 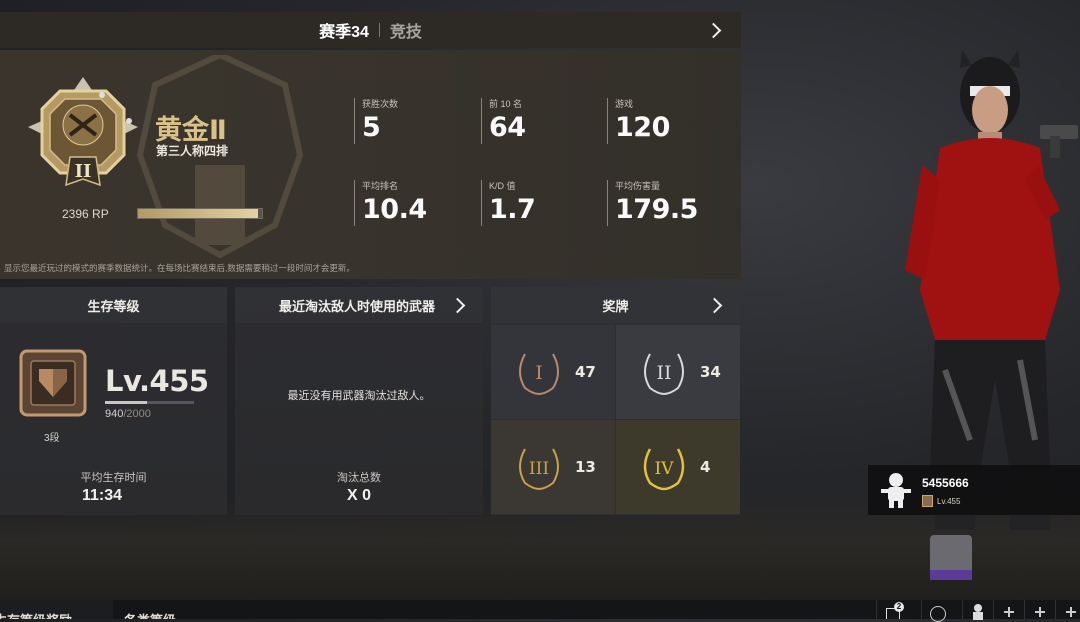 I want to click on mode-label: 竞技, so click(x=405, y=32).